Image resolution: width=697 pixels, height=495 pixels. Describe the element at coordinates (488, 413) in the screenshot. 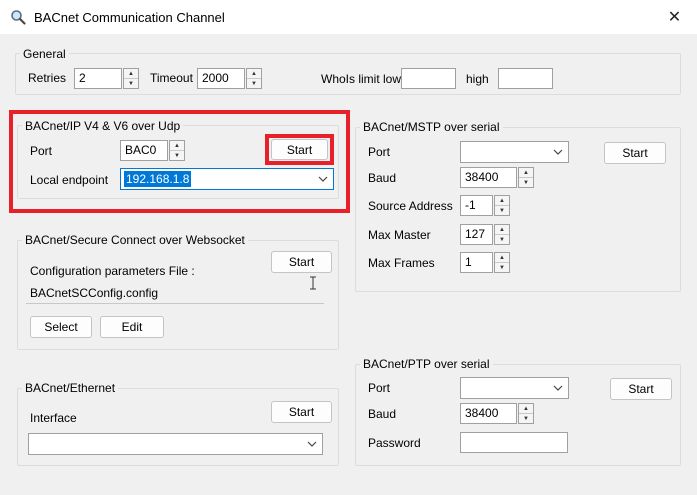

I see `ptp-baud-input: 38400` at that location.